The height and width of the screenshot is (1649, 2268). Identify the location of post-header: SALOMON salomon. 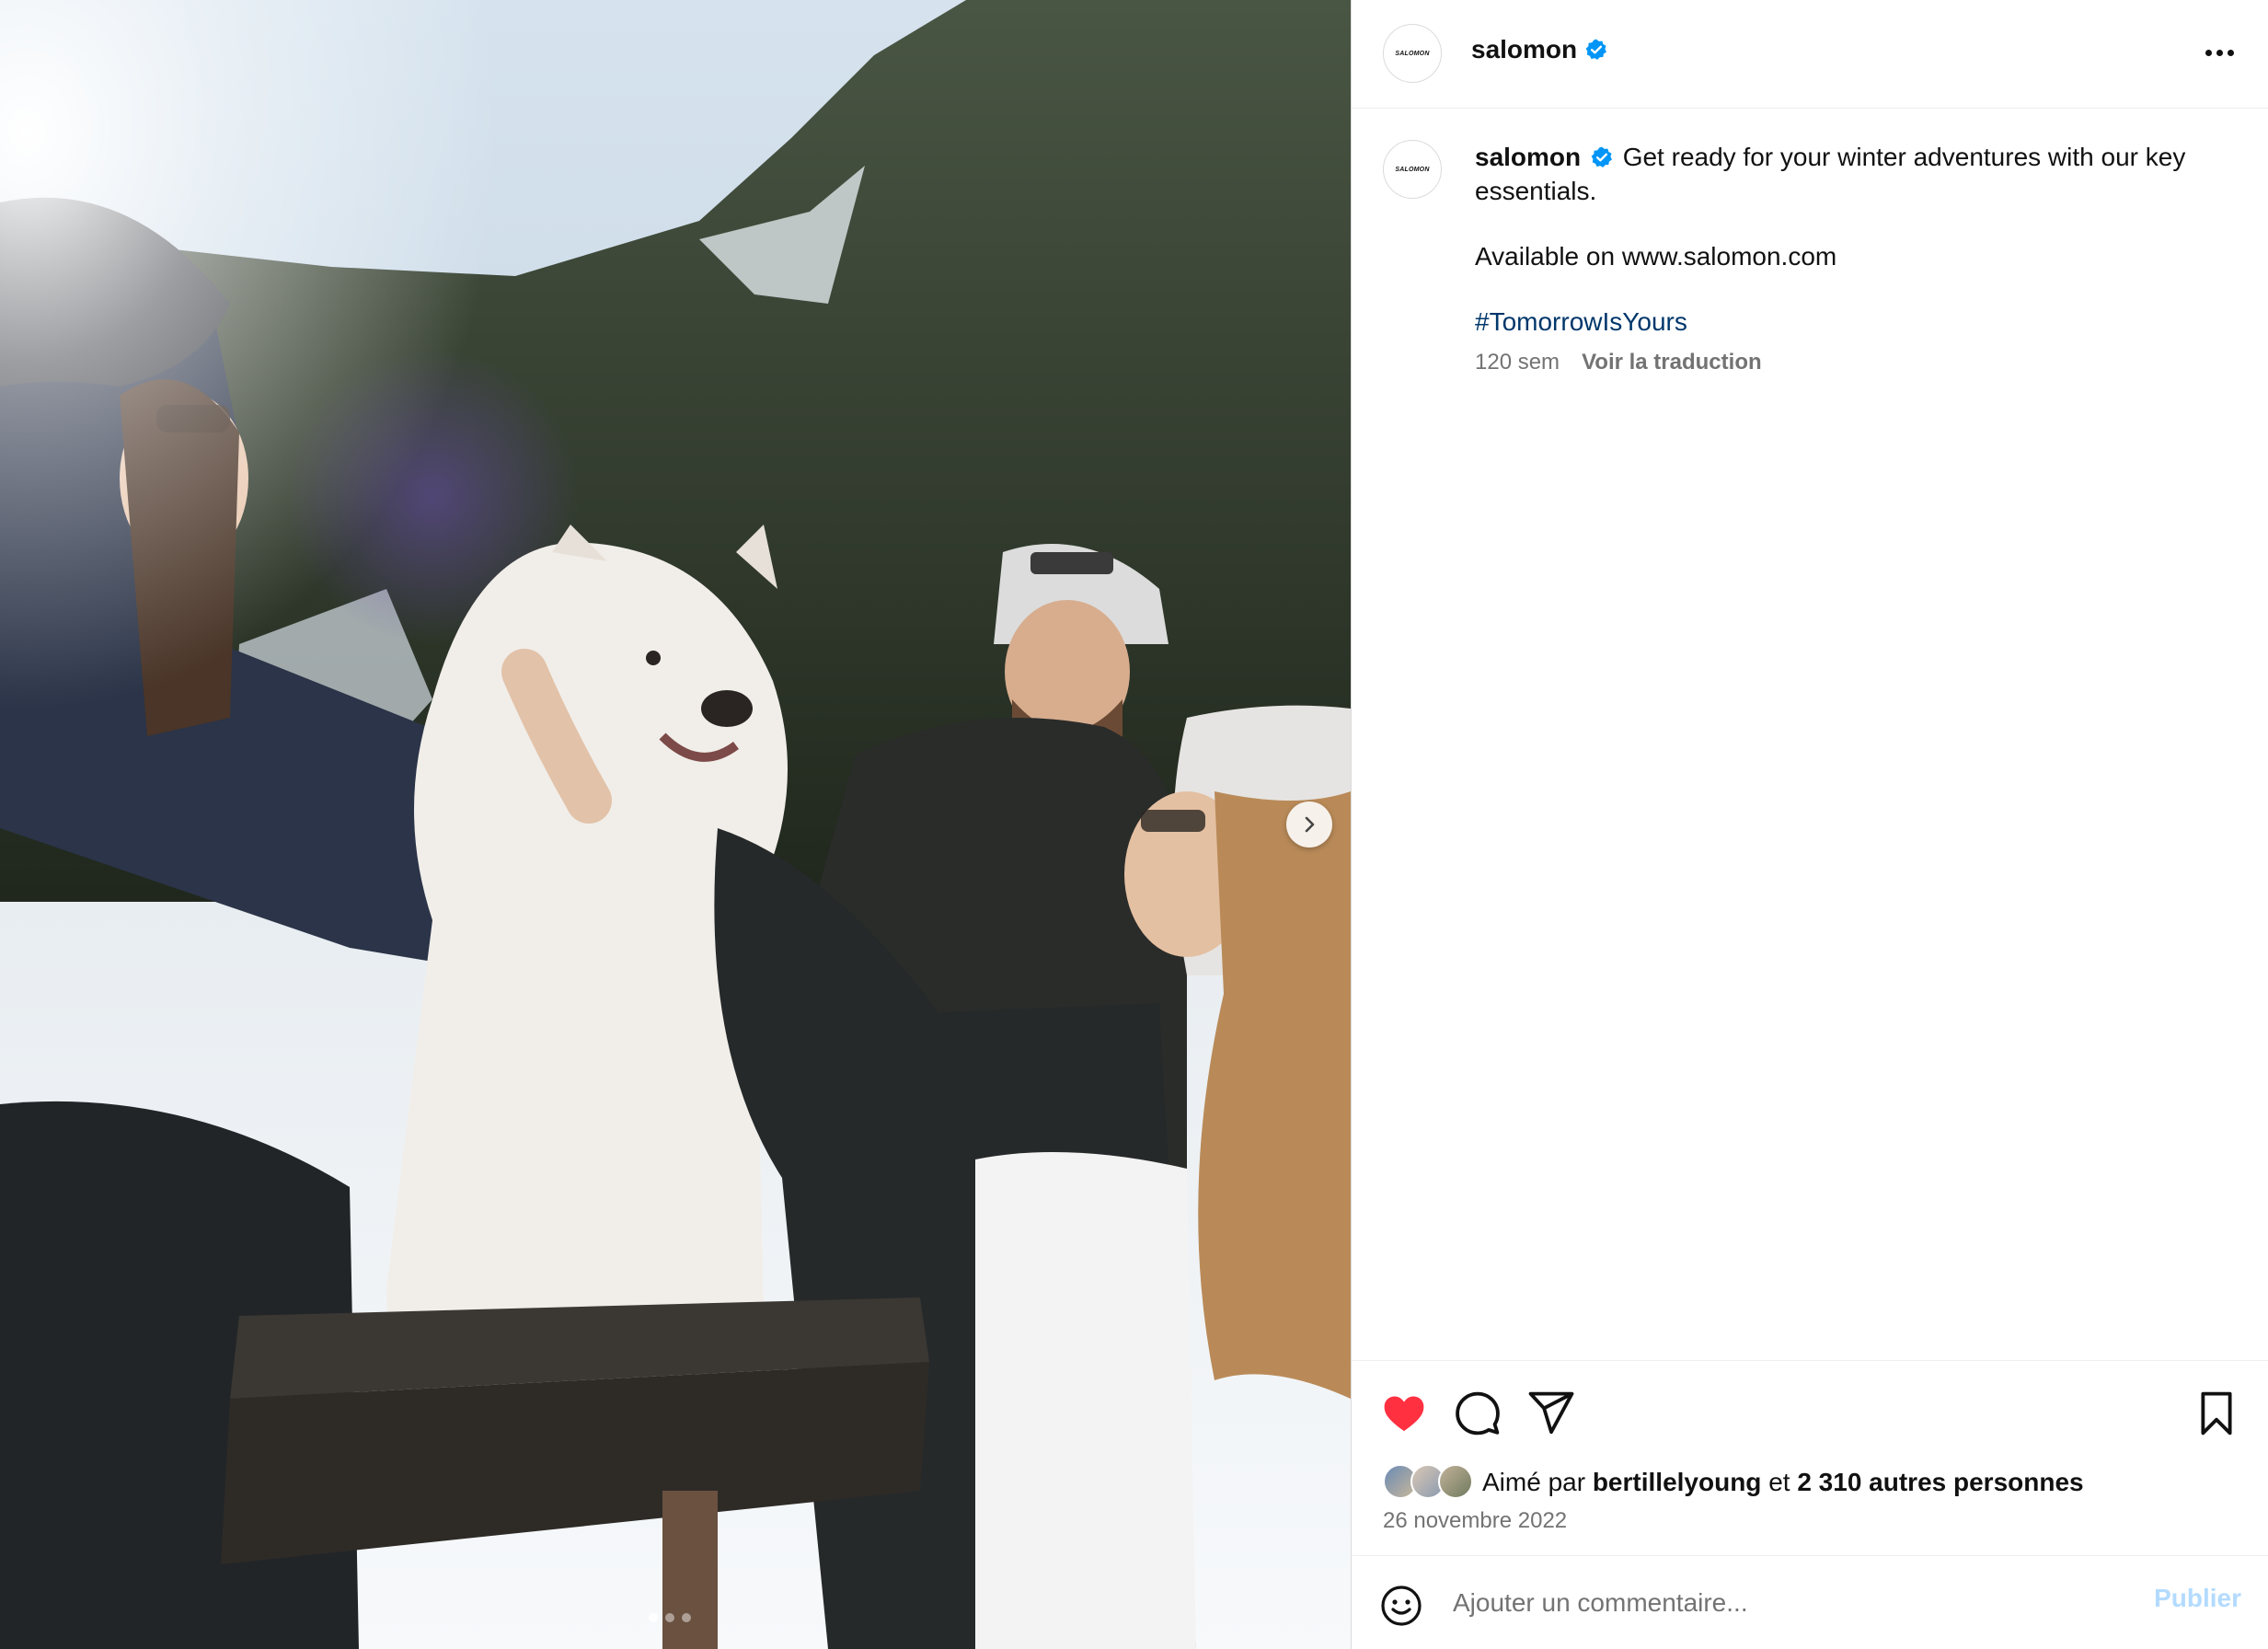
(1810, 54).